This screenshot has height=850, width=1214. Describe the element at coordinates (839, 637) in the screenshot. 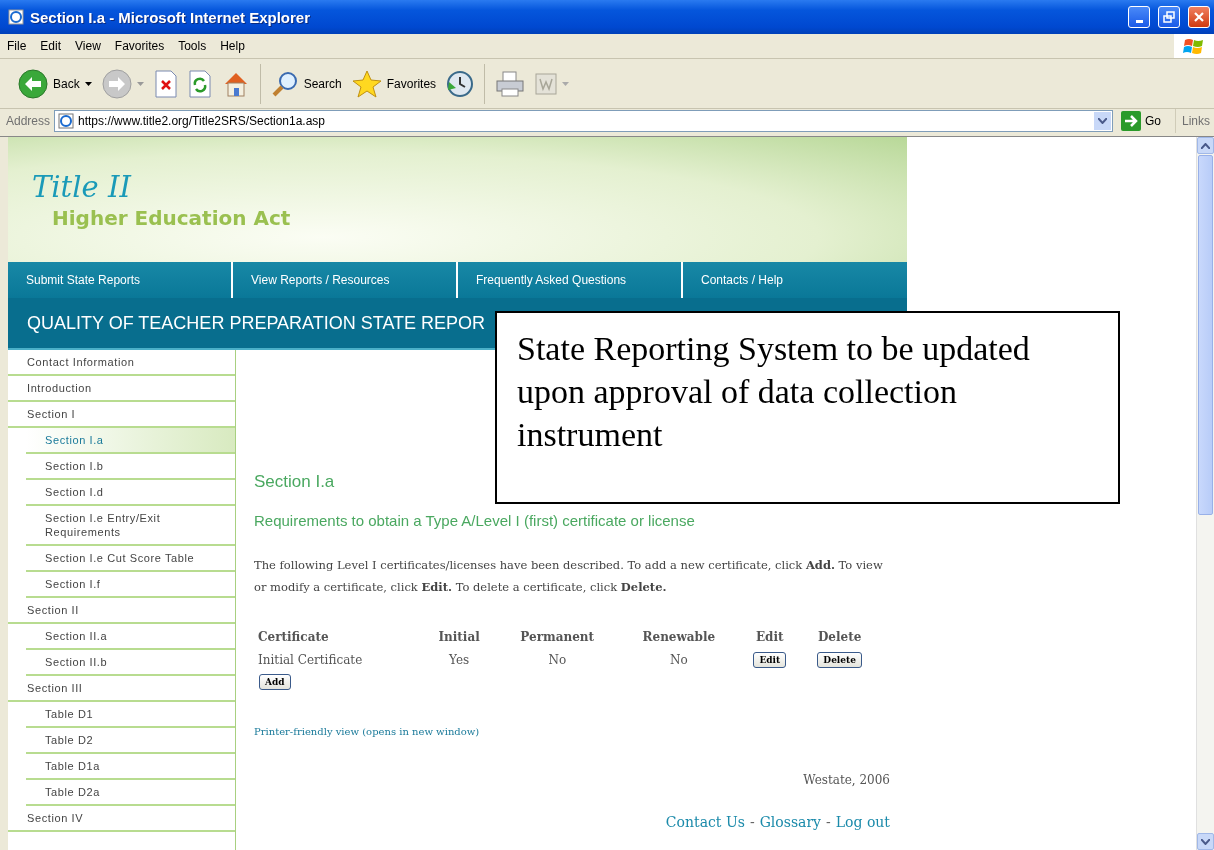

I see `column-header: Delete` at that location.